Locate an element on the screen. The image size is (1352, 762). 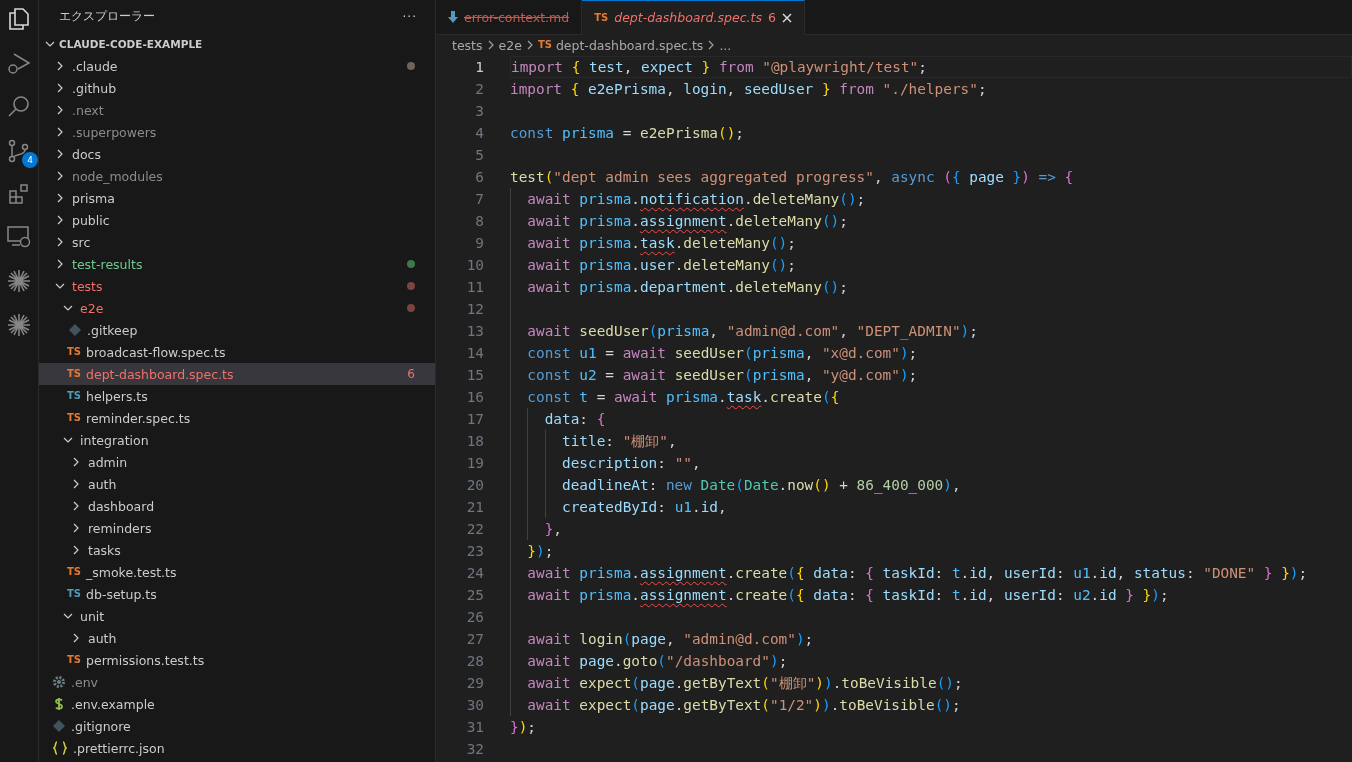
code-line: }); is located at coordinates (523, 727).